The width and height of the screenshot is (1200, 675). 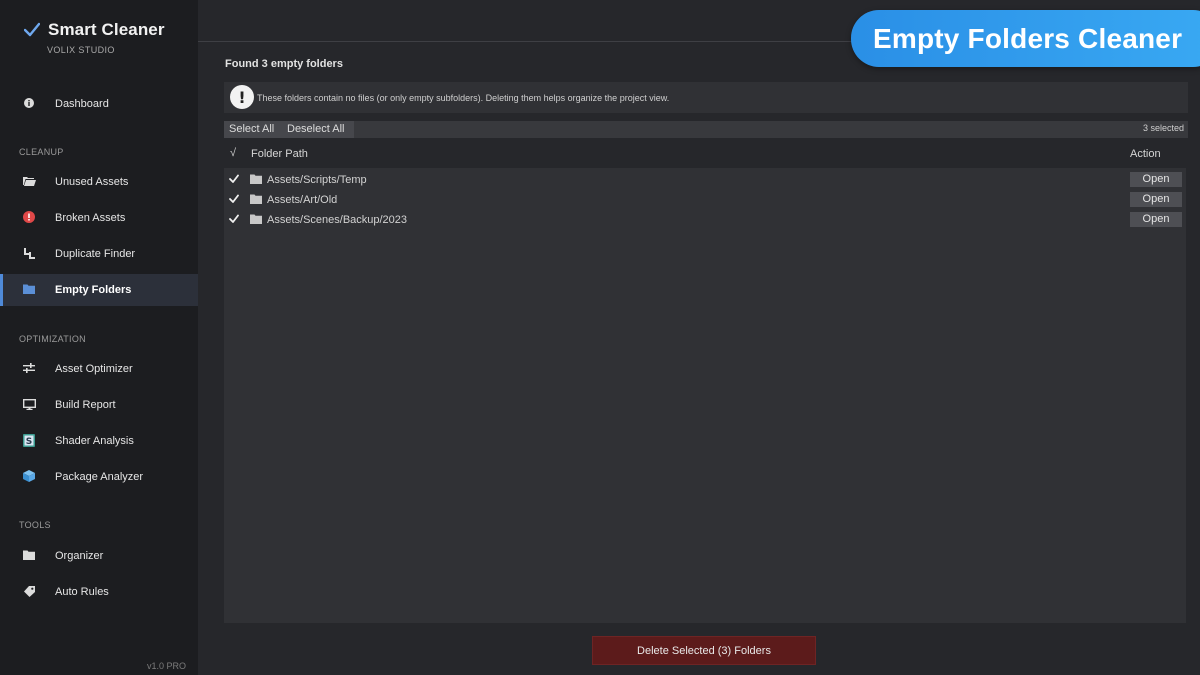 What do you see at coordinates (706, 129) in the screenshot?
I see `selection-toolbar: Select All Deselect All 3 selected` at bounding box center [706, 129].